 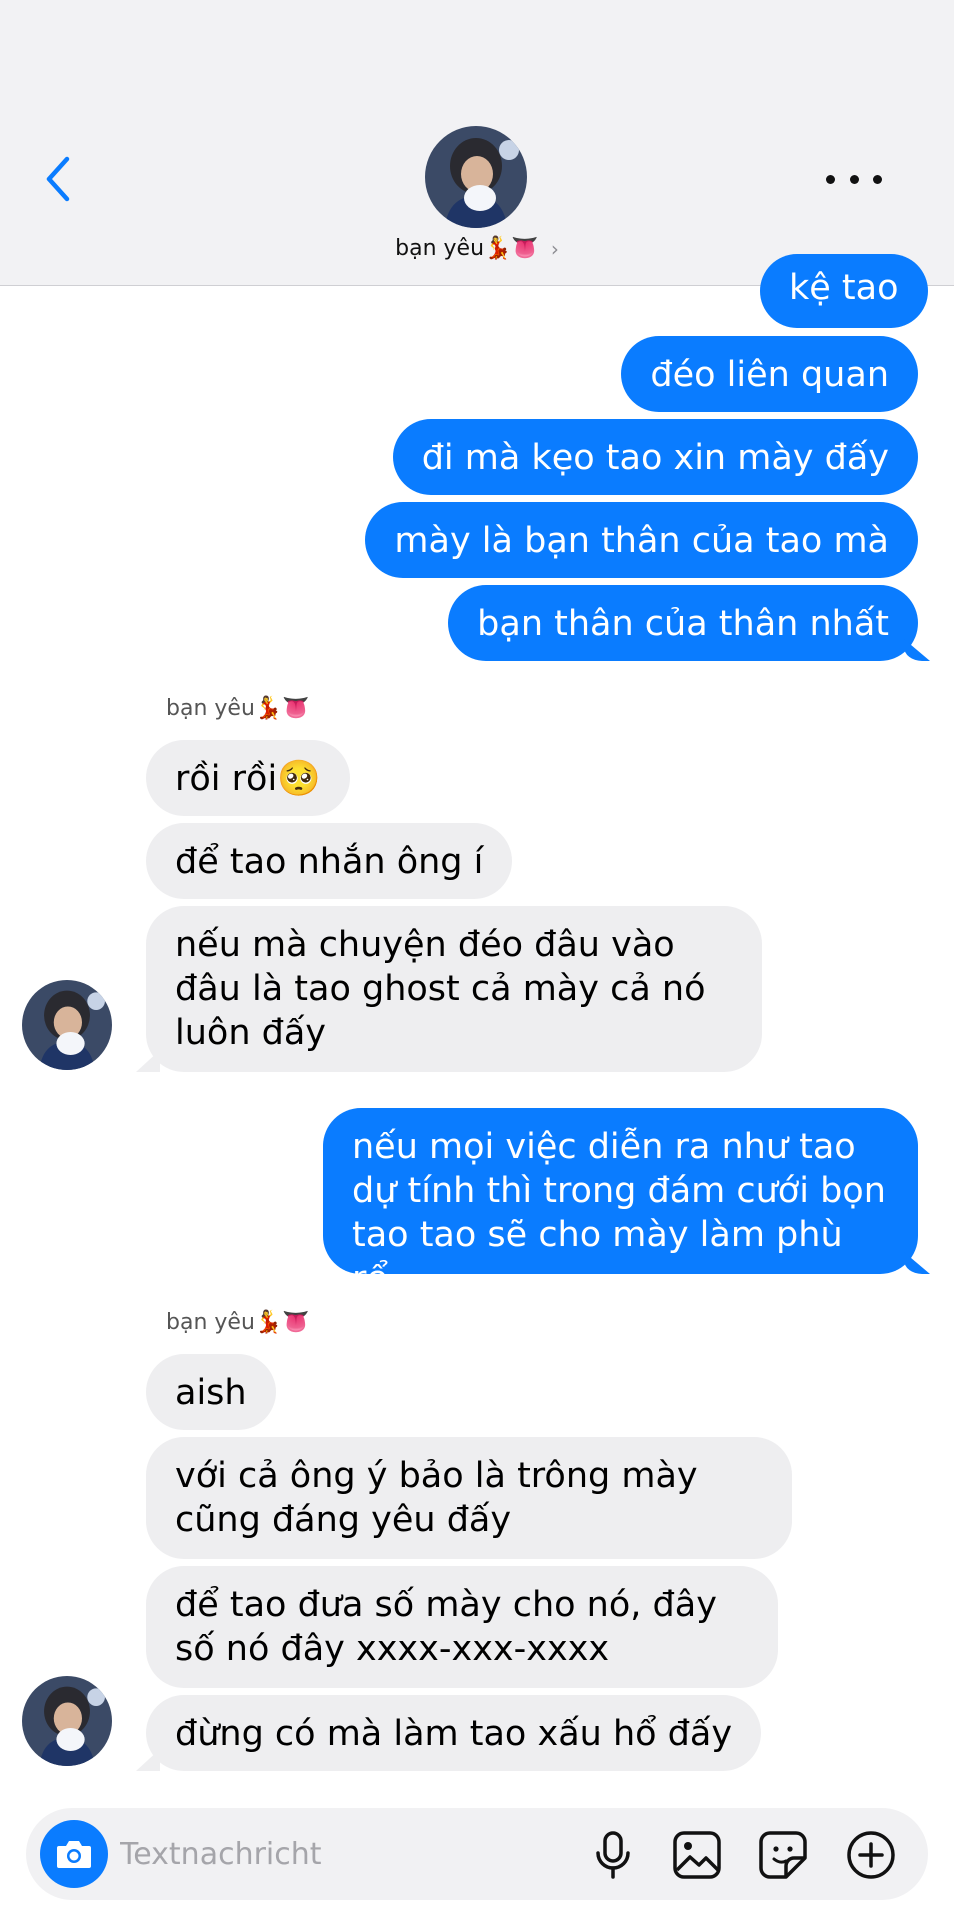 I want to click on message-bubble-incoming: đừng có mà làm tao xấu hổ đấy, so click(x=454, y=1733).